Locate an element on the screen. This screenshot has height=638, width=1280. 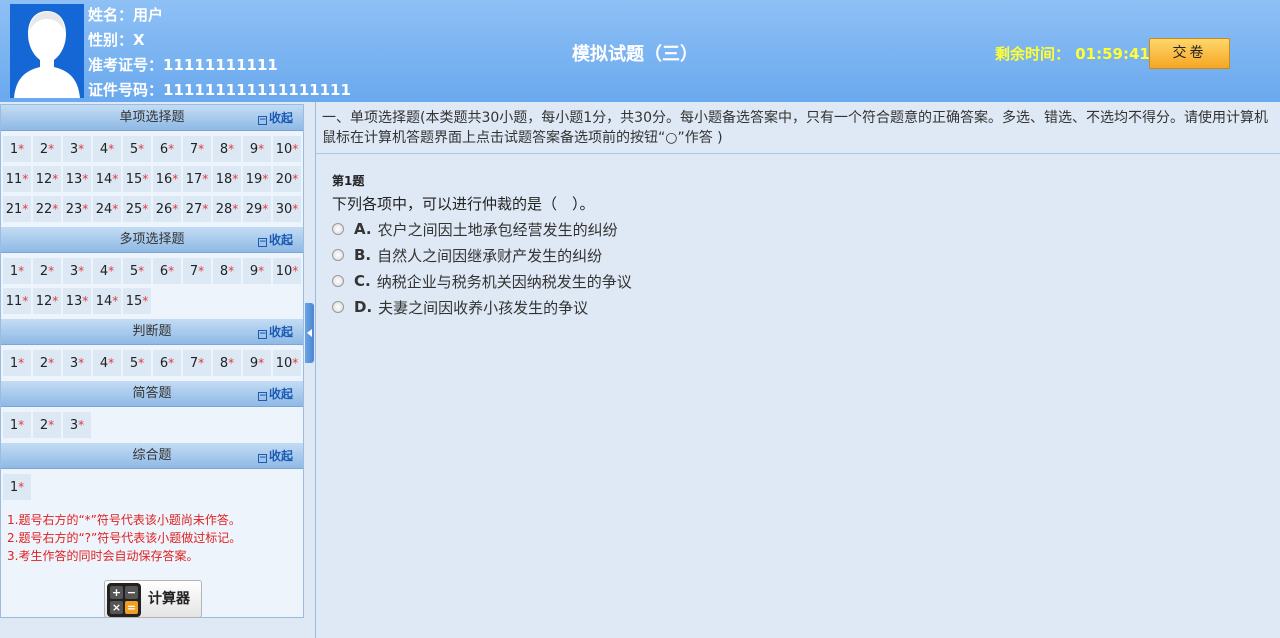
question-nav-number: 15 is located at coordinates (134, 301).